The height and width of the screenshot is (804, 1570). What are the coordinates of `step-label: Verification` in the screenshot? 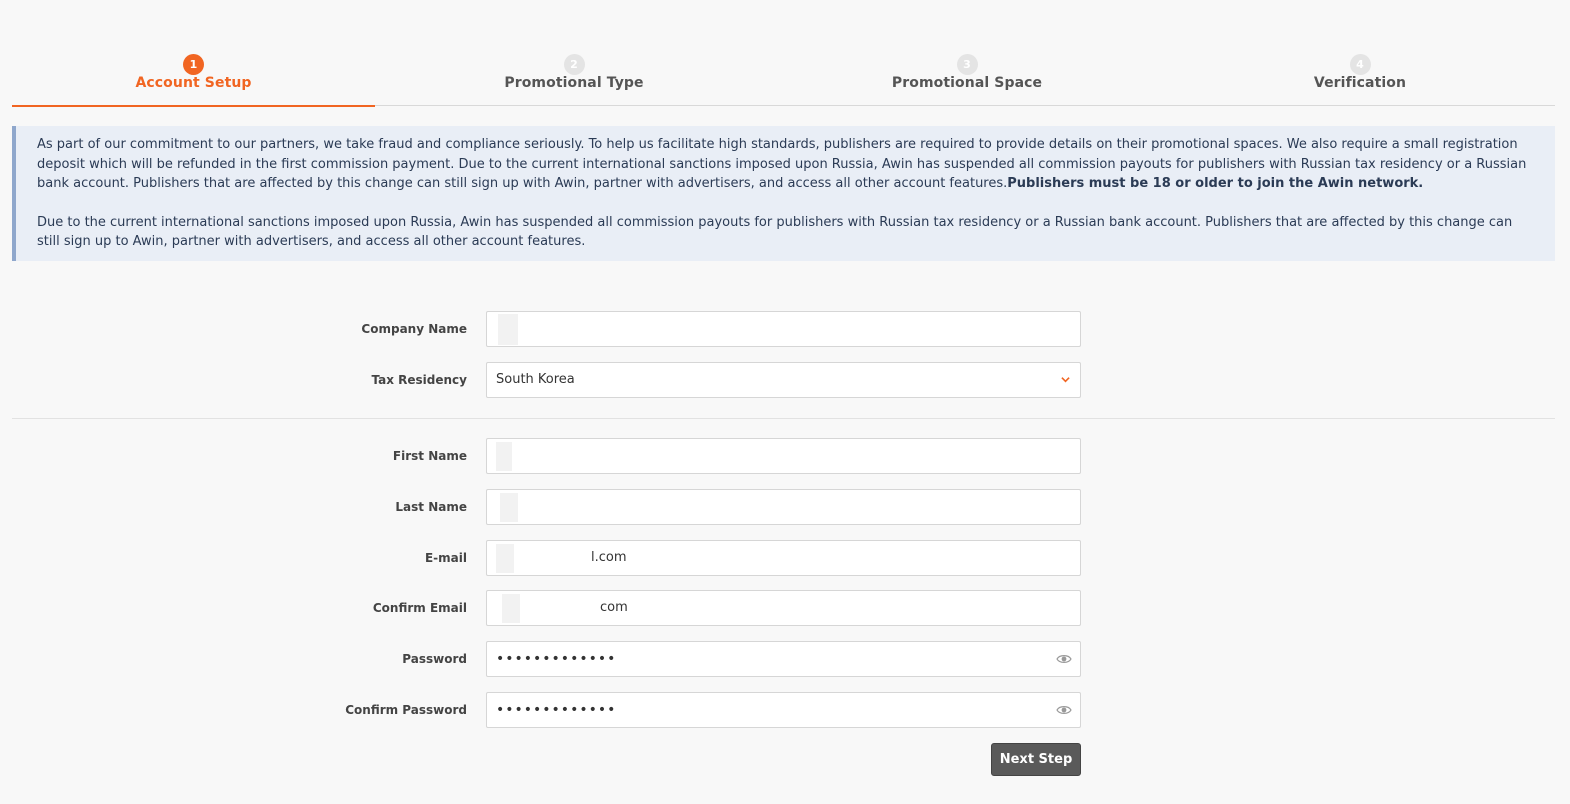 It's located at (1360, 83).